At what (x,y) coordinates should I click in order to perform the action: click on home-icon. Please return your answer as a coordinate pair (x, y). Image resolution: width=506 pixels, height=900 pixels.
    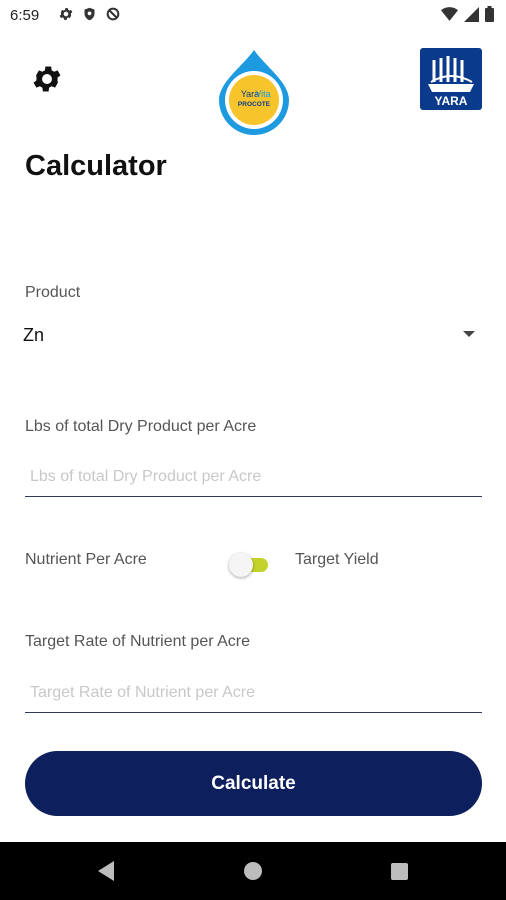
    Looking at the image, I should click on (253, 871).